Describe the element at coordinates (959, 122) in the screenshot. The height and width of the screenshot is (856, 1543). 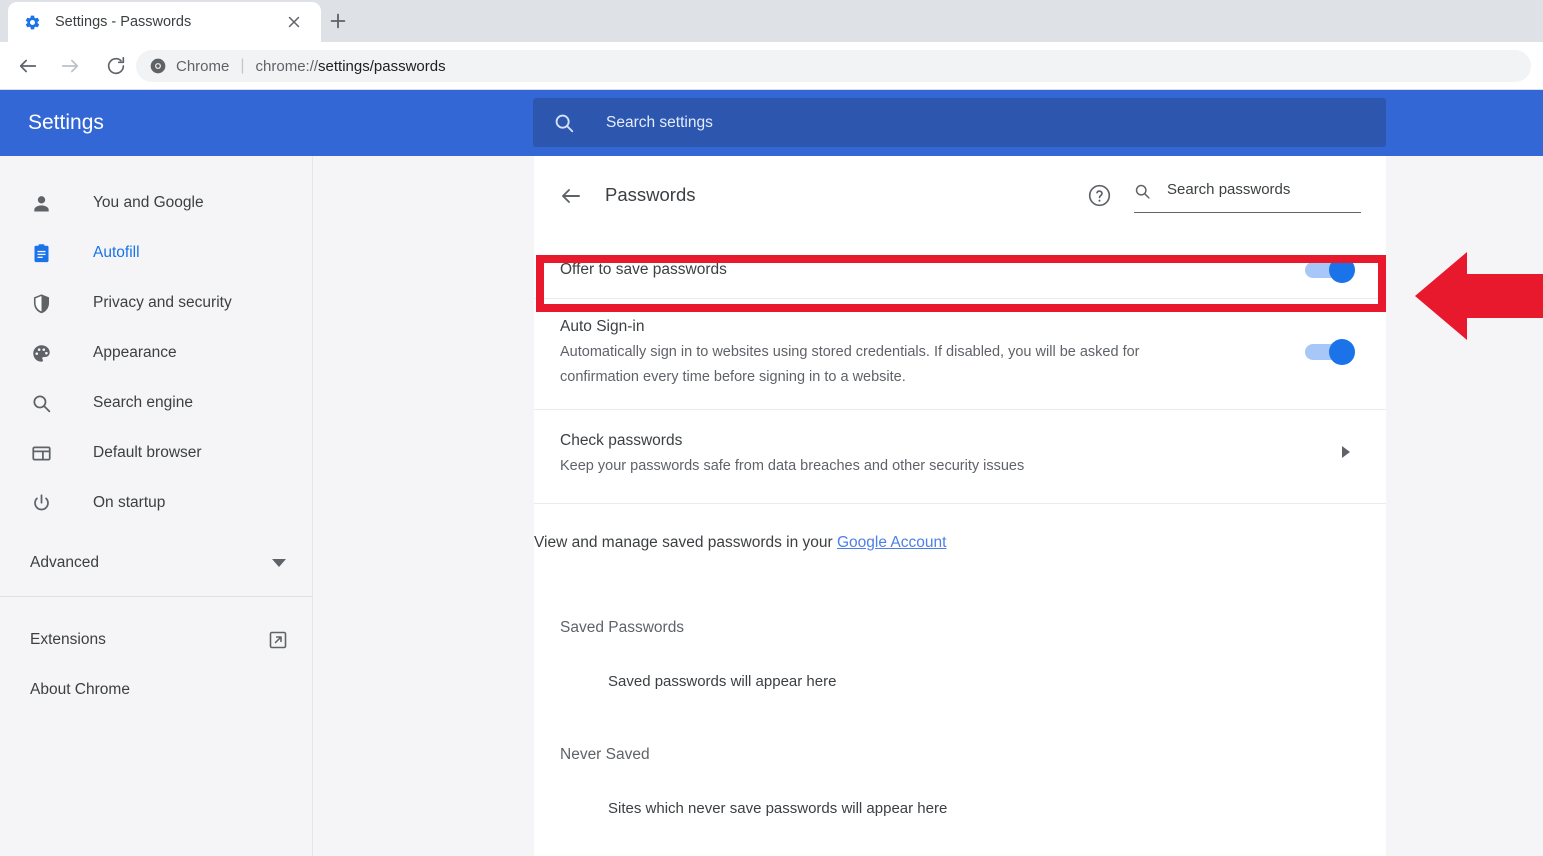
I see `settings-search-box: Search settings` at that location.